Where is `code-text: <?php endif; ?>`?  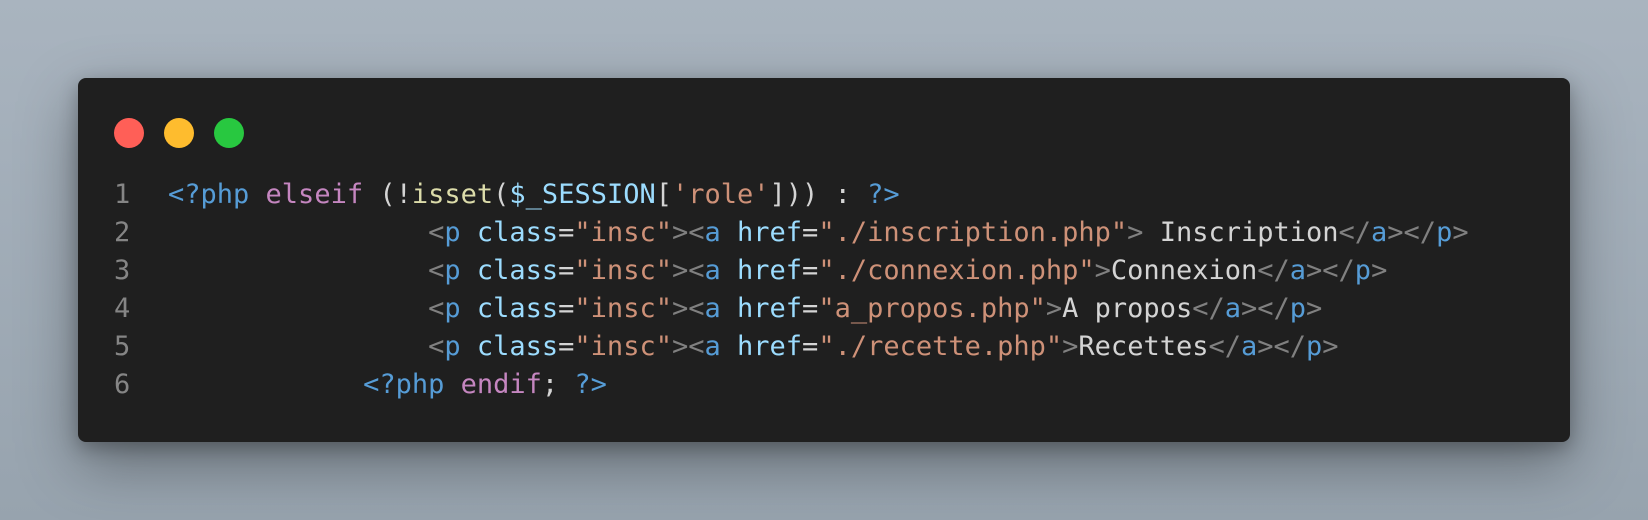 code-text: <?php endif; ?> is located at coordinates (387, 385).